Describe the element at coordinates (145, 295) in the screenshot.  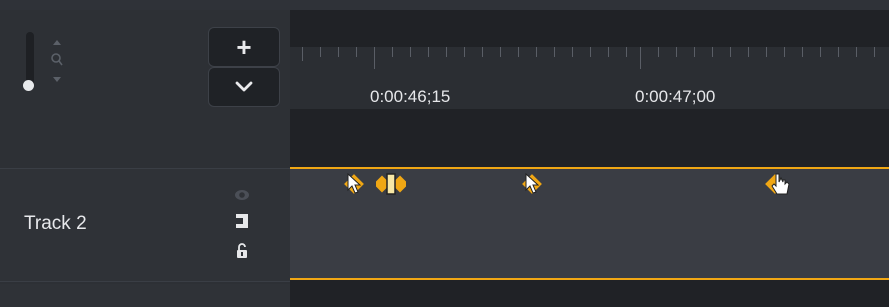
I see `next-track-header` at that location.